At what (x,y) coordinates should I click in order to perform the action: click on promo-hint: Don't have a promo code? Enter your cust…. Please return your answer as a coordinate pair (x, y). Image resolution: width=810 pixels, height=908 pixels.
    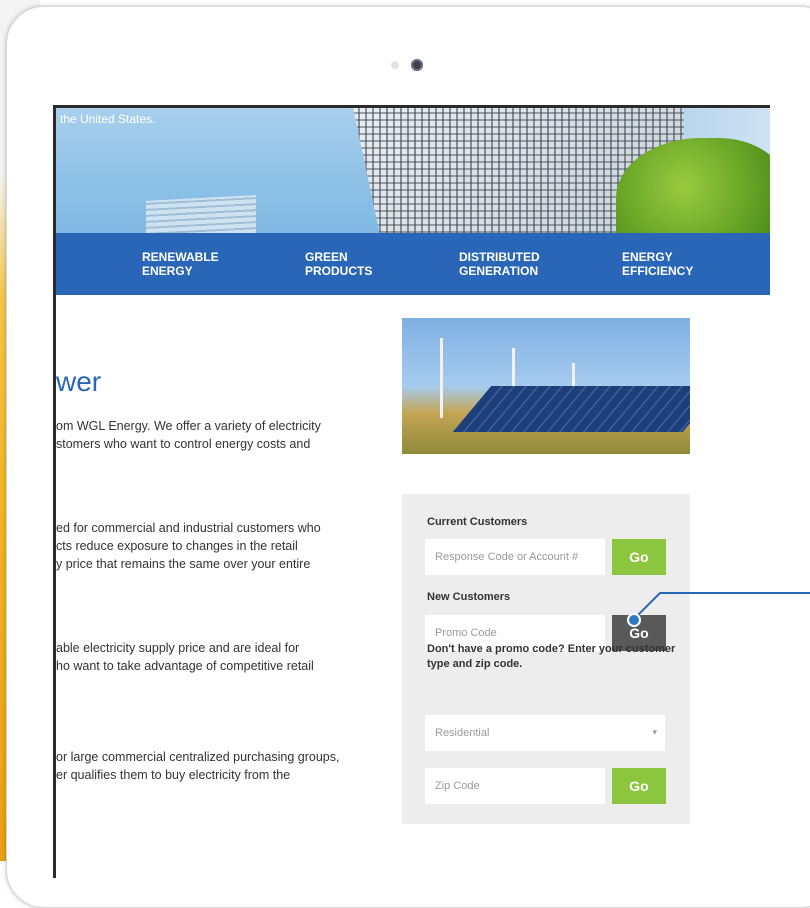
    Looking at the image, I should click on (551, 656).